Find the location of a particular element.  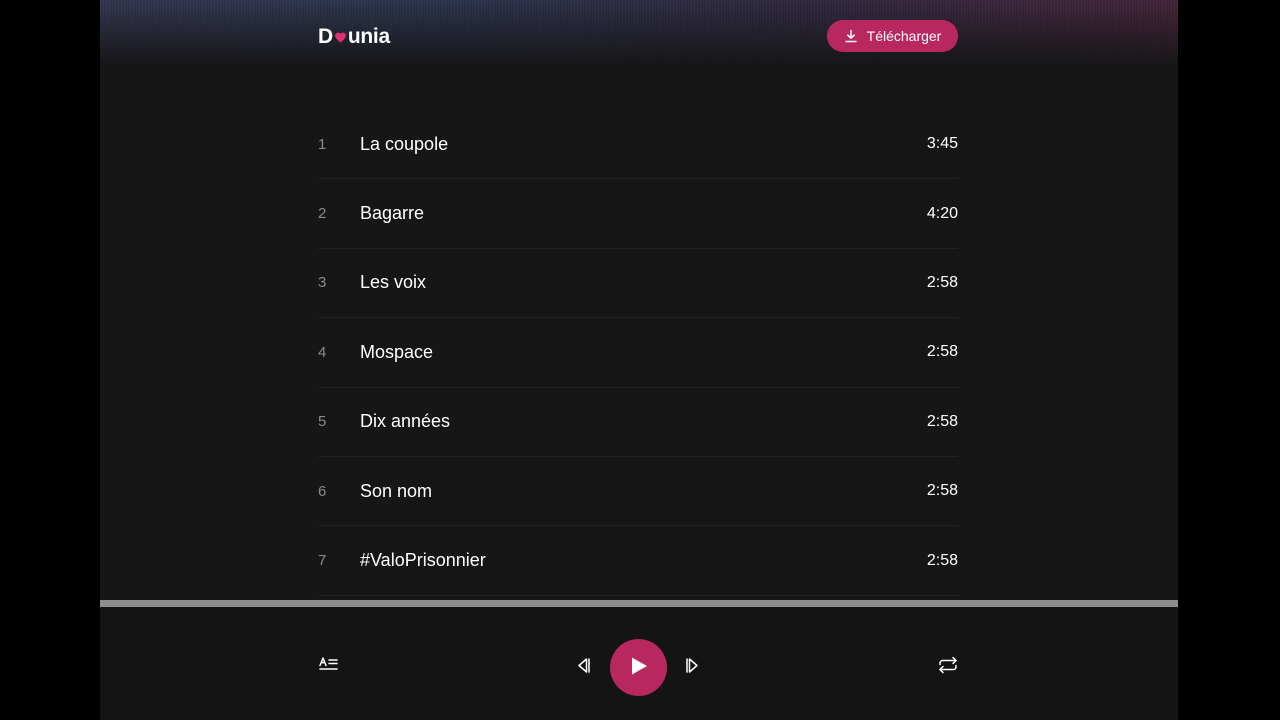

play-button is located at coordinates (638, 667).